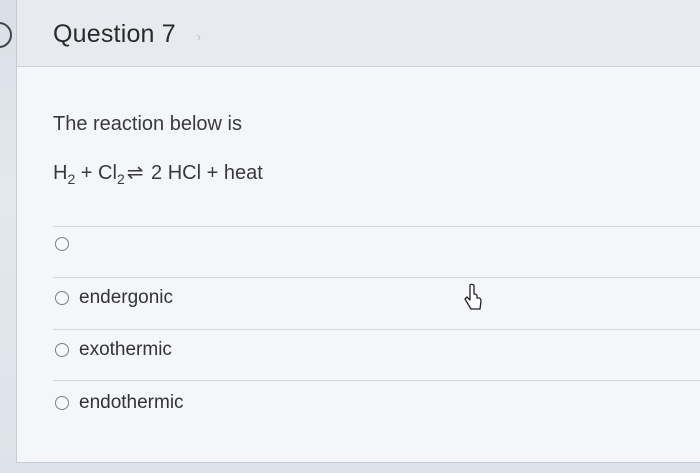 Image resolution: width=700 pixels, height=473 pixels. Describe the element at coordinates (473, 296) in the screenshot. I see `pointer-cursor-icon` at that location.